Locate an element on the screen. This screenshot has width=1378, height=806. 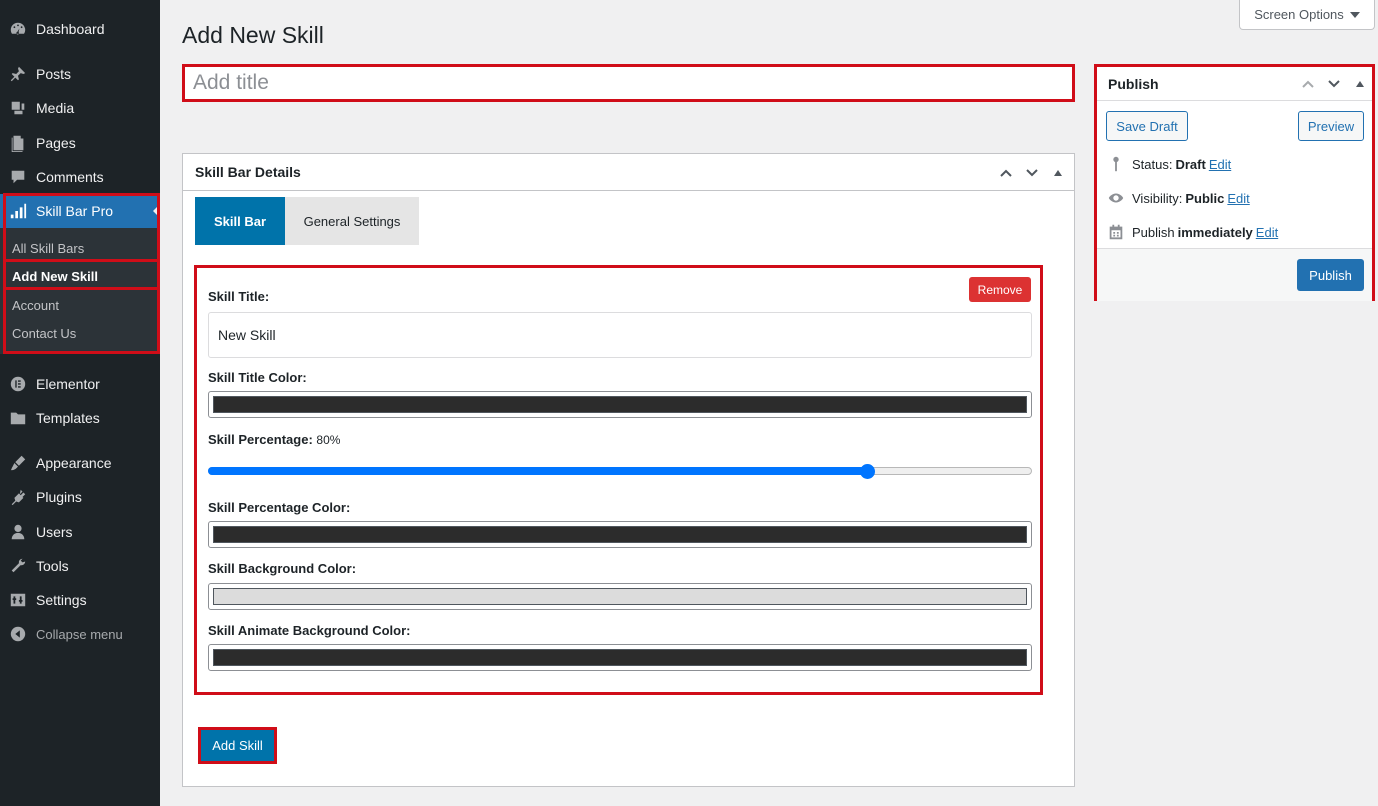
sidebar-item-templates: Templates is located at coordinates (80, 418).